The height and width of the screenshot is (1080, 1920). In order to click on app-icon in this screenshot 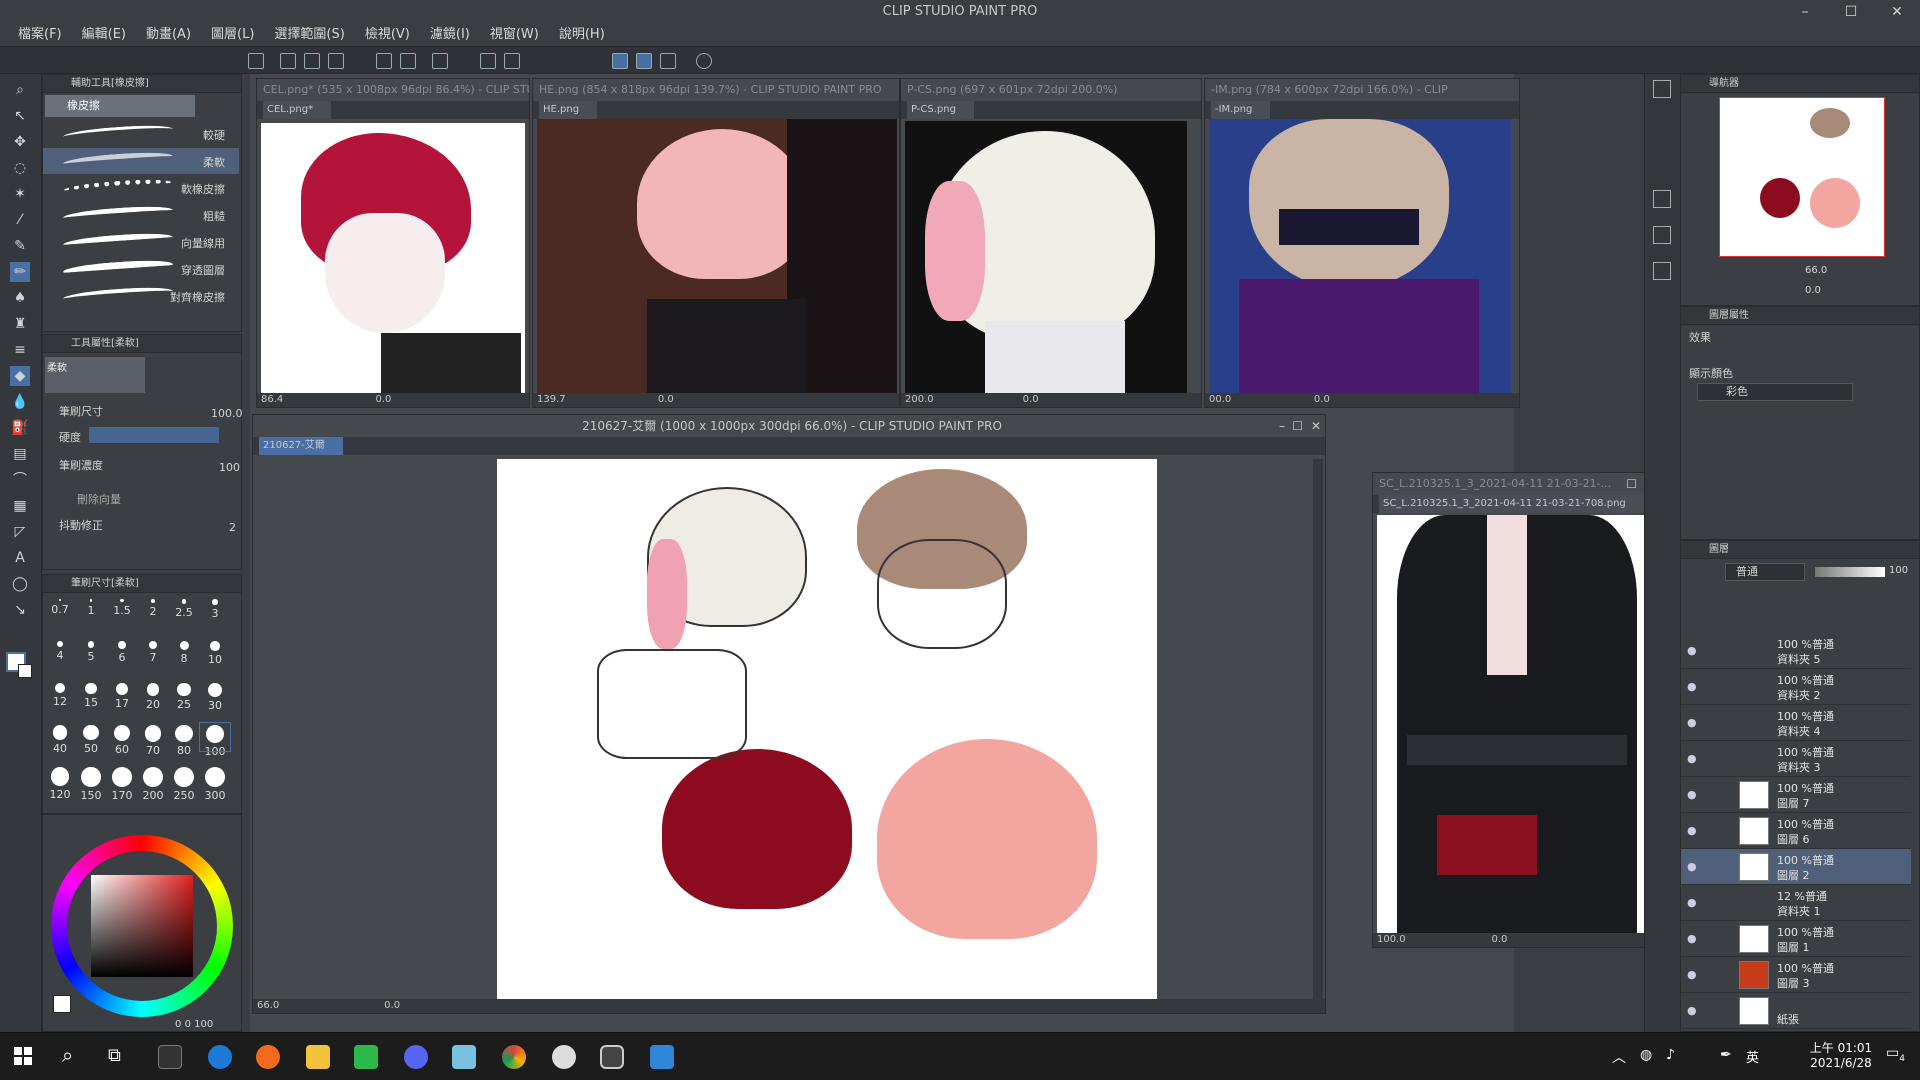, I will do `click(464, 1057)`.